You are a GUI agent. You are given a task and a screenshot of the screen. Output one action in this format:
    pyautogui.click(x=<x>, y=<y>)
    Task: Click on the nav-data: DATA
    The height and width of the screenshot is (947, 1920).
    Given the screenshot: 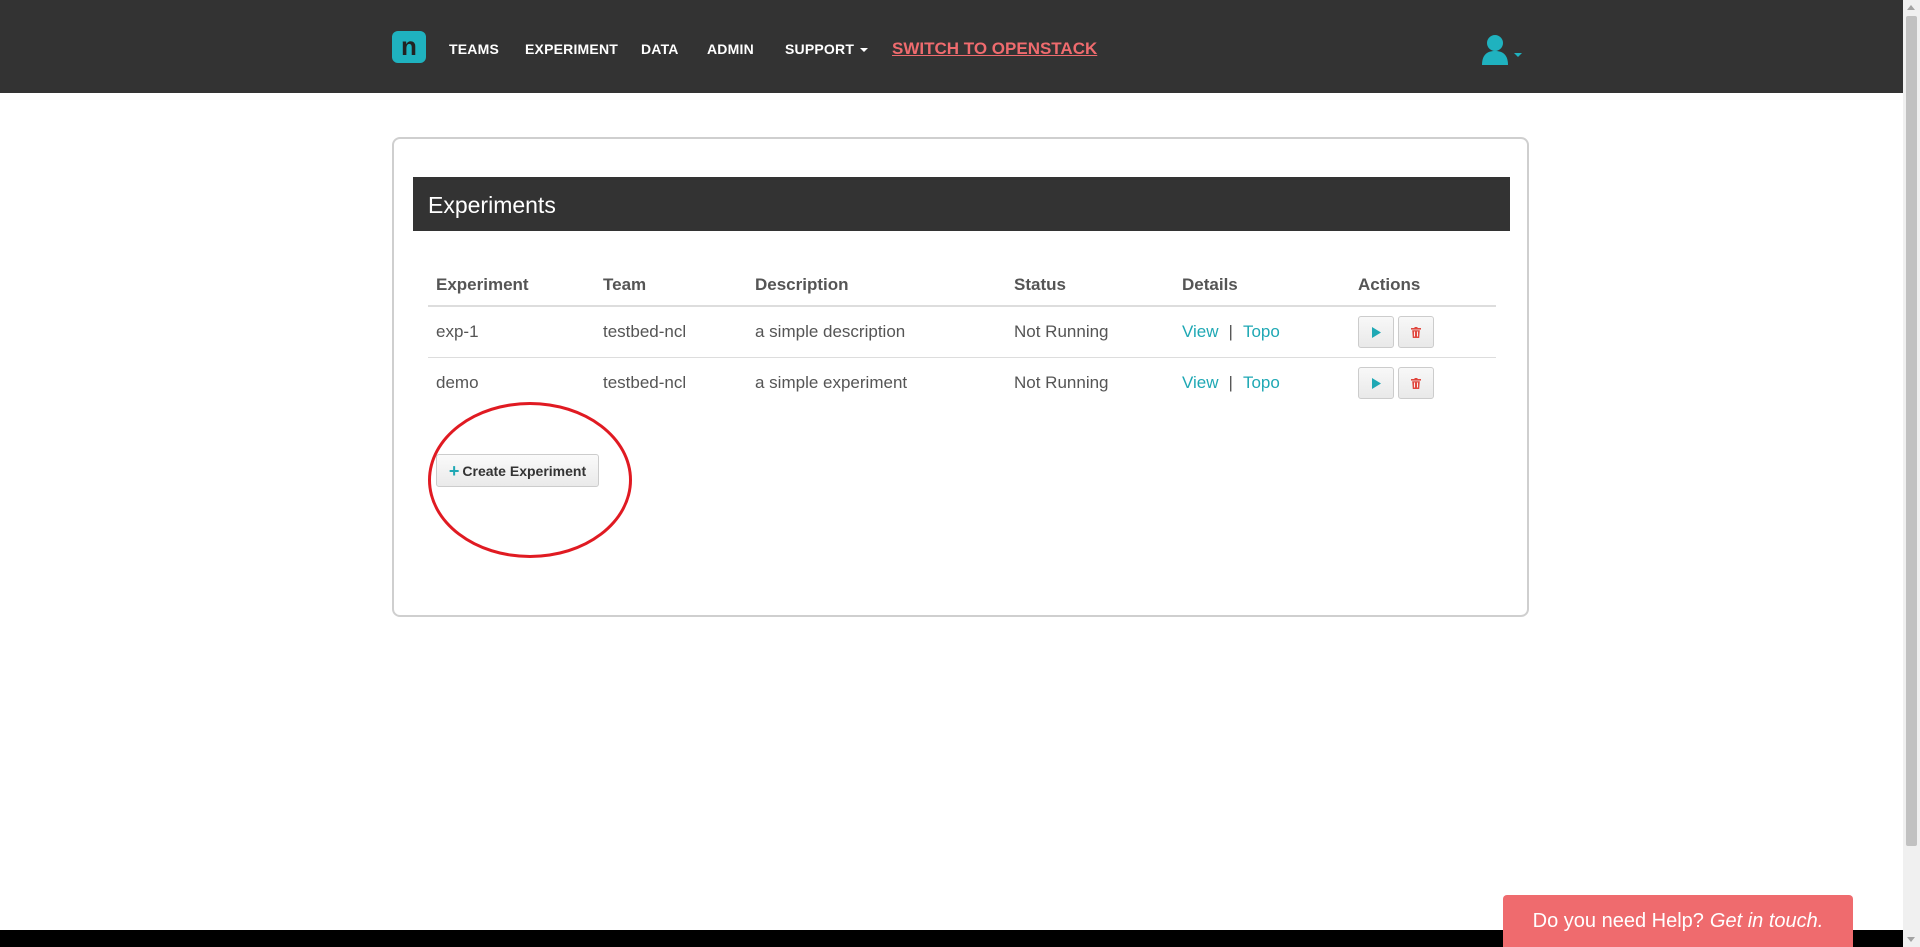 What is the action you would take?
    pyautogui.click(x=660, y=49)
    